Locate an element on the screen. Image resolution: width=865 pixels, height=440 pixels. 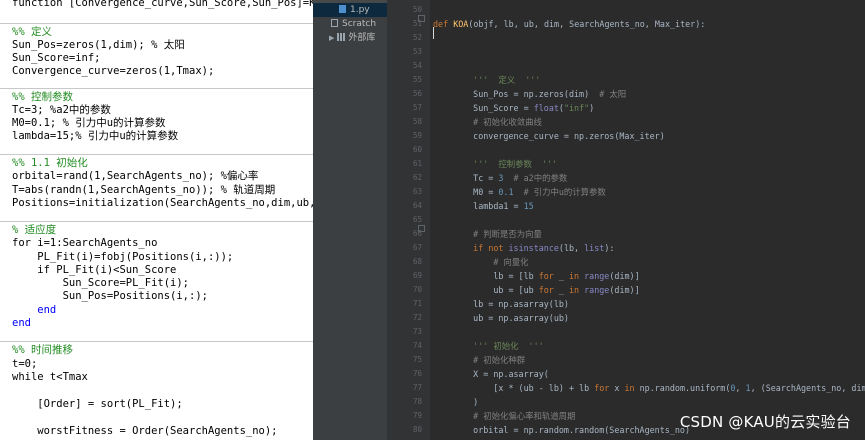
line-number: 74 is located at coordinates (417, 345).